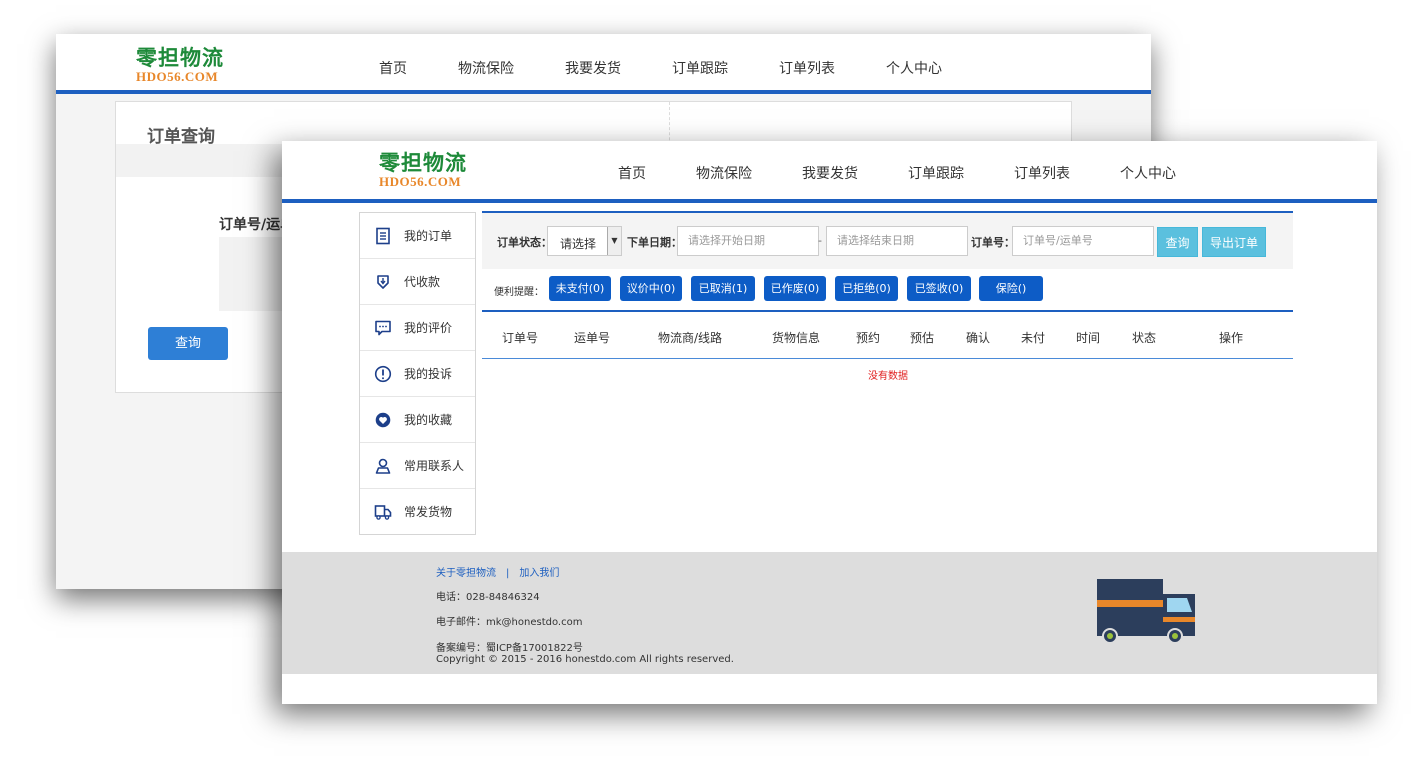 The width and height of the screenshot is (1412, 760). Describe the element at coordinates (578, 244) in the screenshot. I see `status-select-value: 请选择` at that location.